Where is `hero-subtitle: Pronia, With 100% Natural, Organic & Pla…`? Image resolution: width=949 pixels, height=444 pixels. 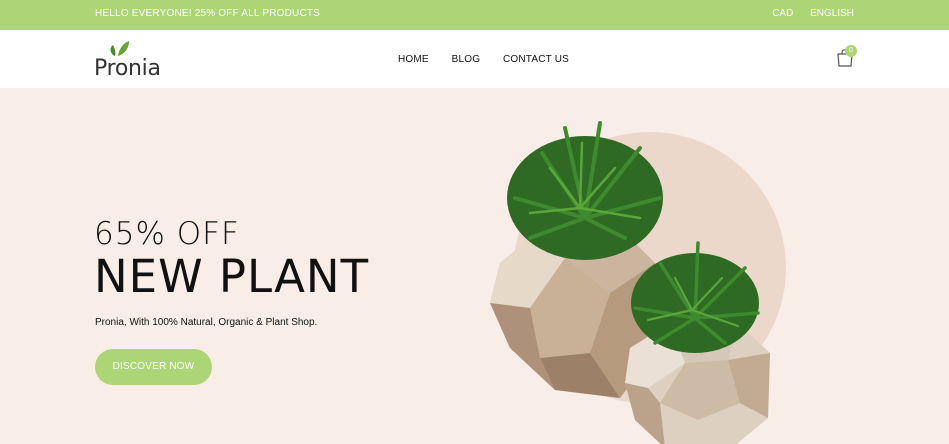 hero-subtitle: Pronia, With 100% Natural, Organic & Pla… is located at coordinates (206, 322).